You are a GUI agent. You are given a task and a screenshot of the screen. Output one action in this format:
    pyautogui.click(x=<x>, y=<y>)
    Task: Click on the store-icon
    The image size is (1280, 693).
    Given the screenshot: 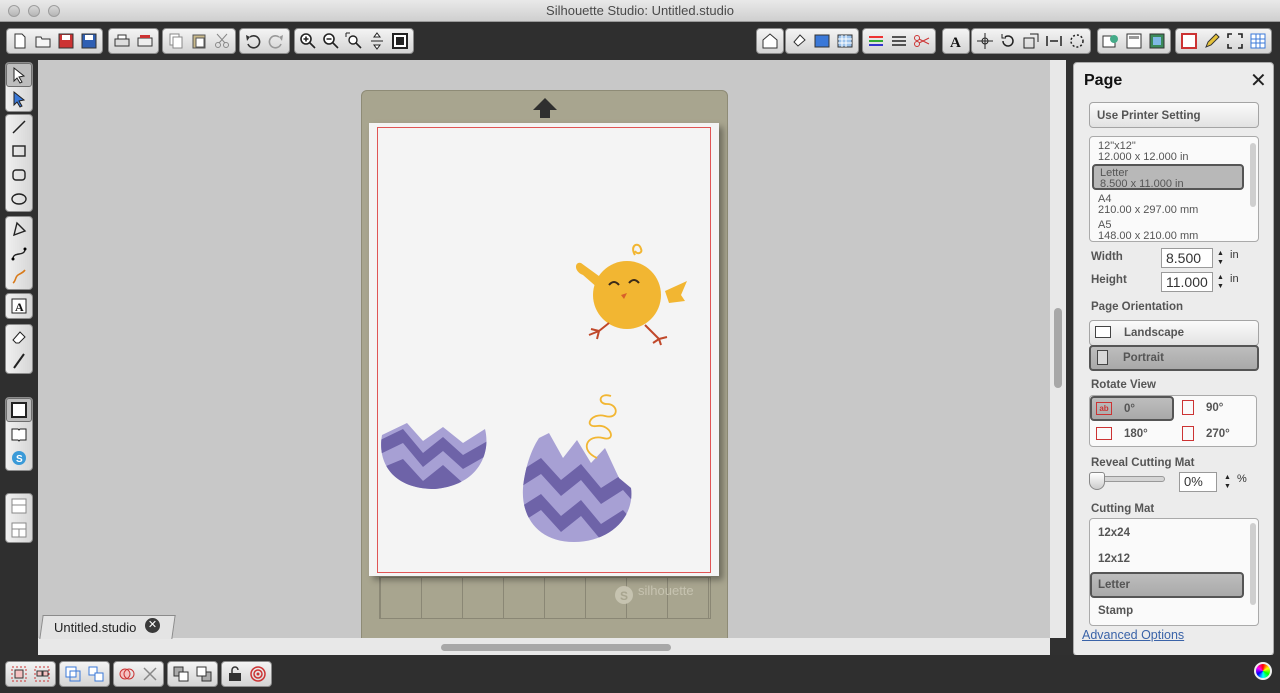 What is the action you would take?
    pyautogui.click(x=770, y=41)
    